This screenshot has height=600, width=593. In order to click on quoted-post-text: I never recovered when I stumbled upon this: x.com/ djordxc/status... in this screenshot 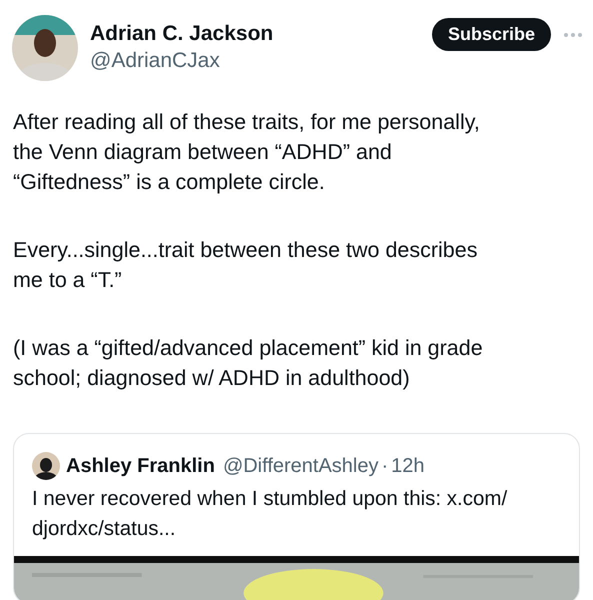, I will do `click(269, 514)`.